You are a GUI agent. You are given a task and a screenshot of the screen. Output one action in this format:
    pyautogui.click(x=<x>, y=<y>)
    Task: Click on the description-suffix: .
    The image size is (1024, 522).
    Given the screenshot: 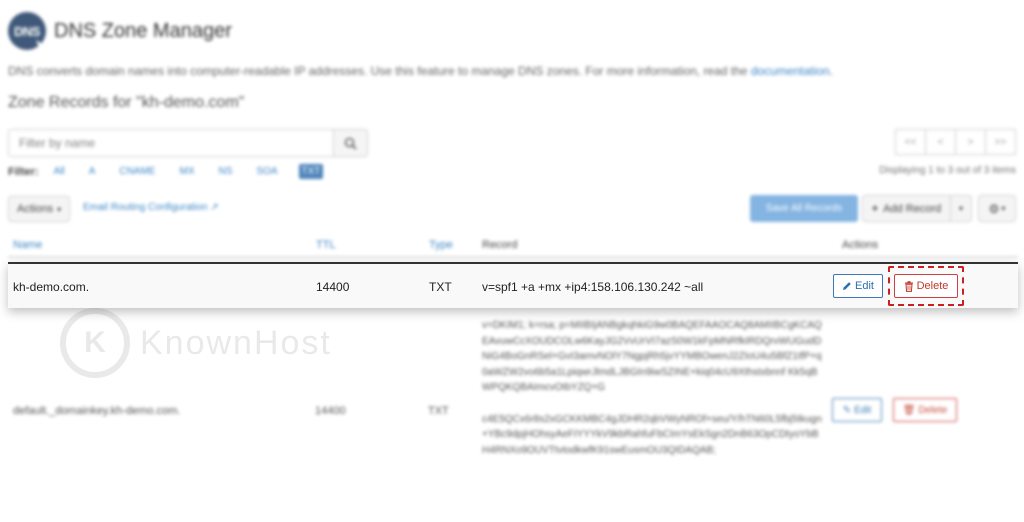 What is the action you would take?
    pyautogui.click(x=831, y=71)
    